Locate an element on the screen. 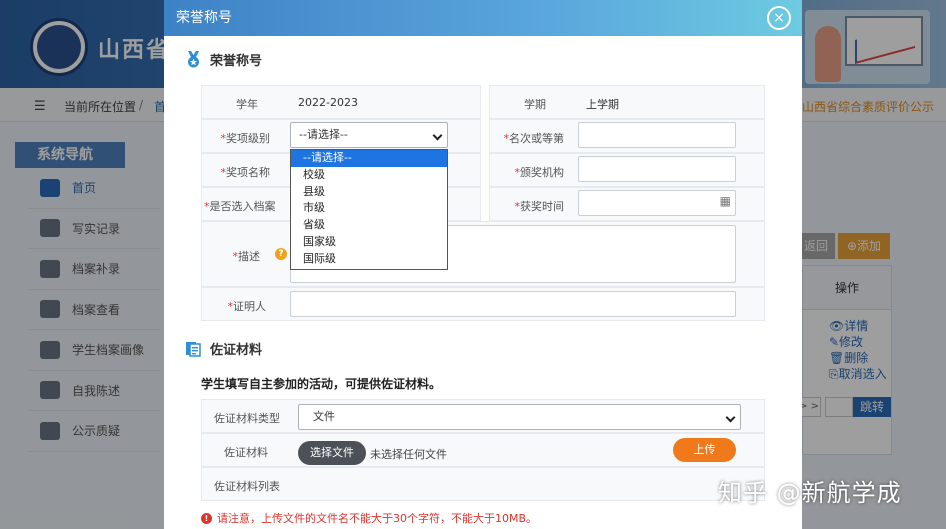 The height and width of the screenshot is (529, 946). level-option: 市级 is located at coordinates (369, 208).